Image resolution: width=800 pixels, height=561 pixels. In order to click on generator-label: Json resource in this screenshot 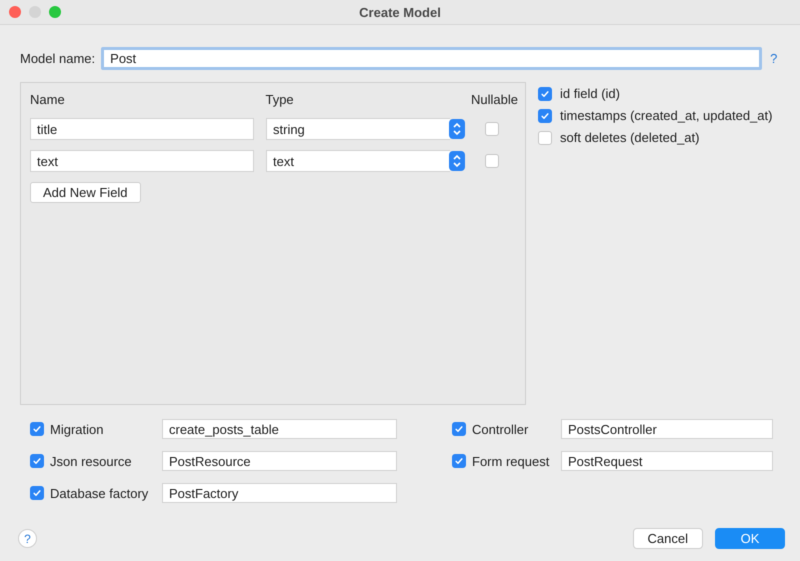, I will do `click(91, 461)`.